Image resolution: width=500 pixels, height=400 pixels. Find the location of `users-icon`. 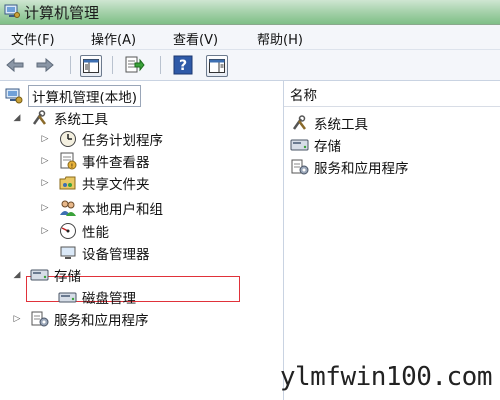

users-icon is located at coordinates (68, 208).